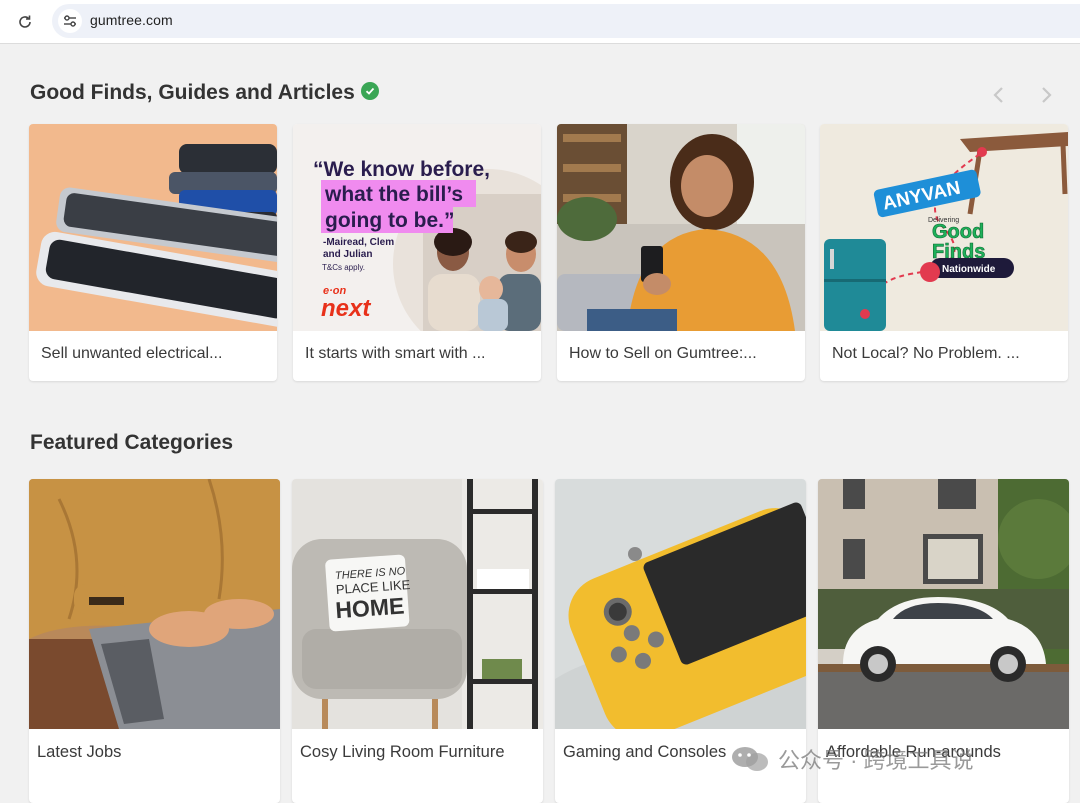 This screenshot has width=1080, height=803. I want to click on console-image, so click(680, 604).